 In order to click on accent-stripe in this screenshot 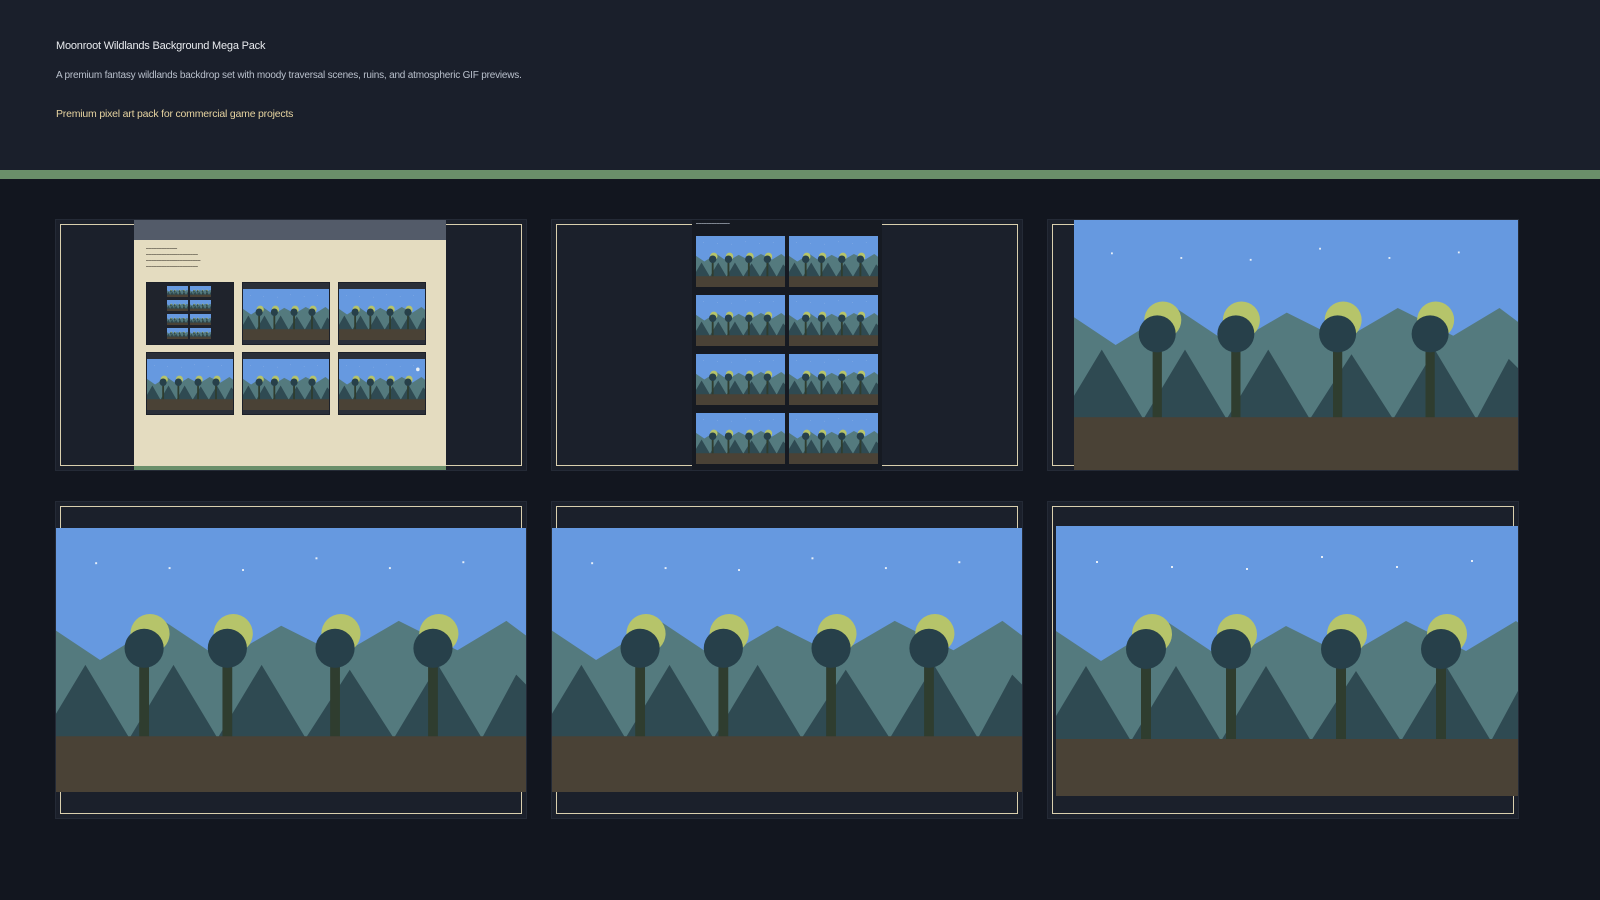, I will do `click(800, 174)`.